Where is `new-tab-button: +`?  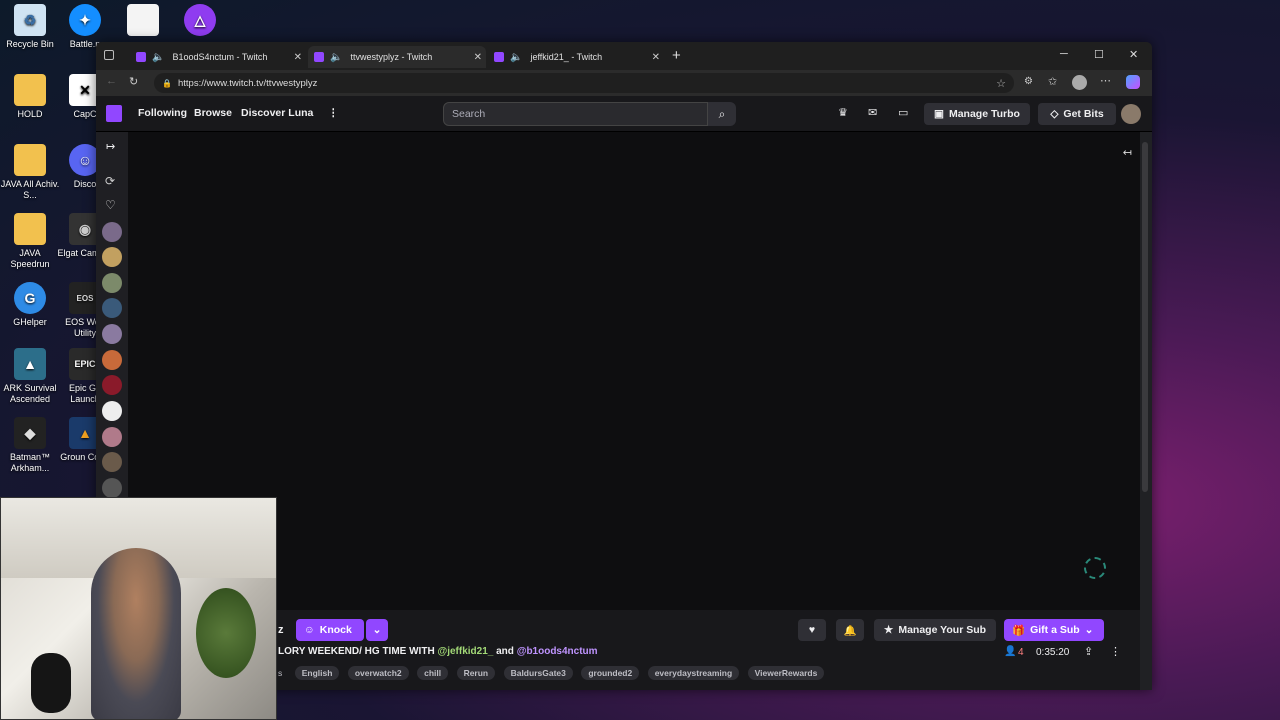
new-tab-button: + is located at coordinates (676, 55).